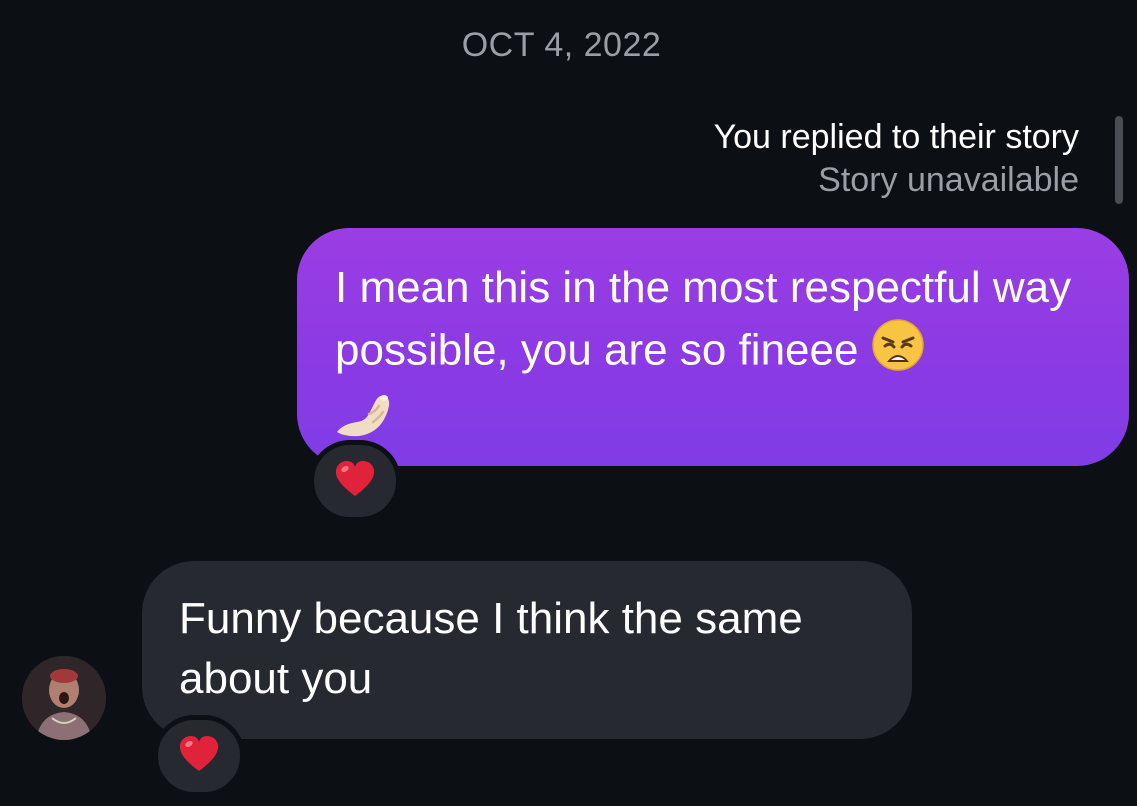  Describe the element at coordinates (896, 137) in the screenshot. I see `story-reply-label: You replied to their story` at that location.